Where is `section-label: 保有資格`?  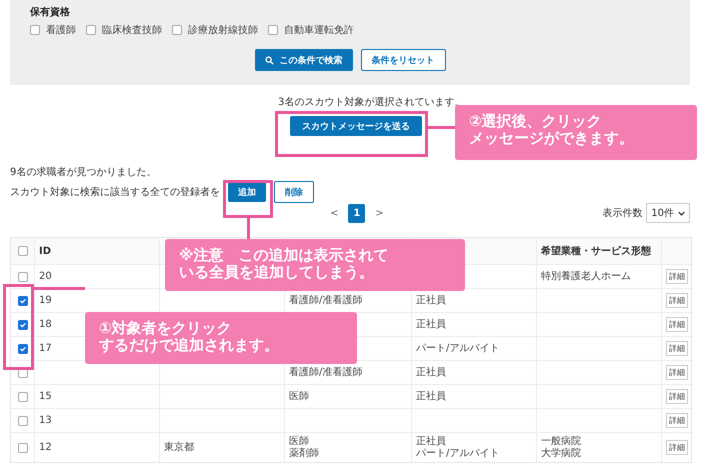
section-label: 保有資格 is located at coordinates (50, 12).